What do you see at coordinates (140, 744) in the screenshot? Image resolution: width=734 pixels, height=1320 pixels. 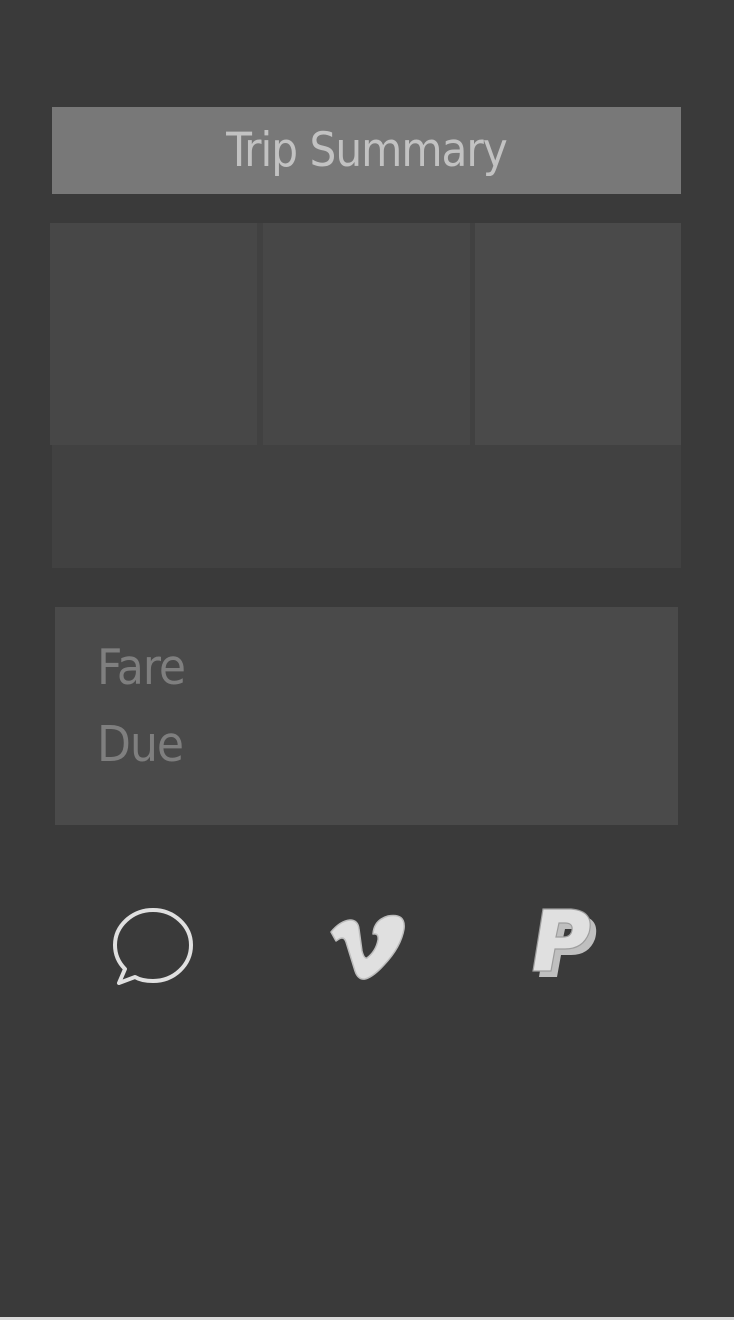 I see `due-label: Due` at bounding box center [140, 744].